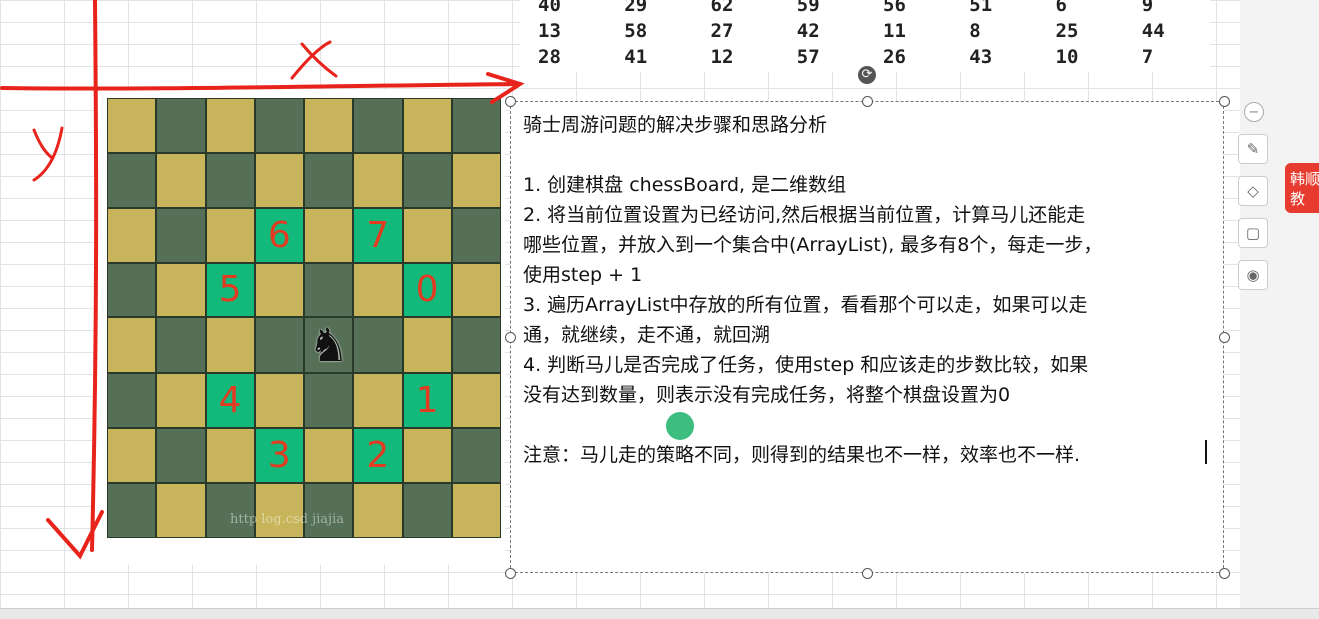  Describe the element at coordinates (636, 31) in the screenshot. I see `number-cell: 58` at that location.